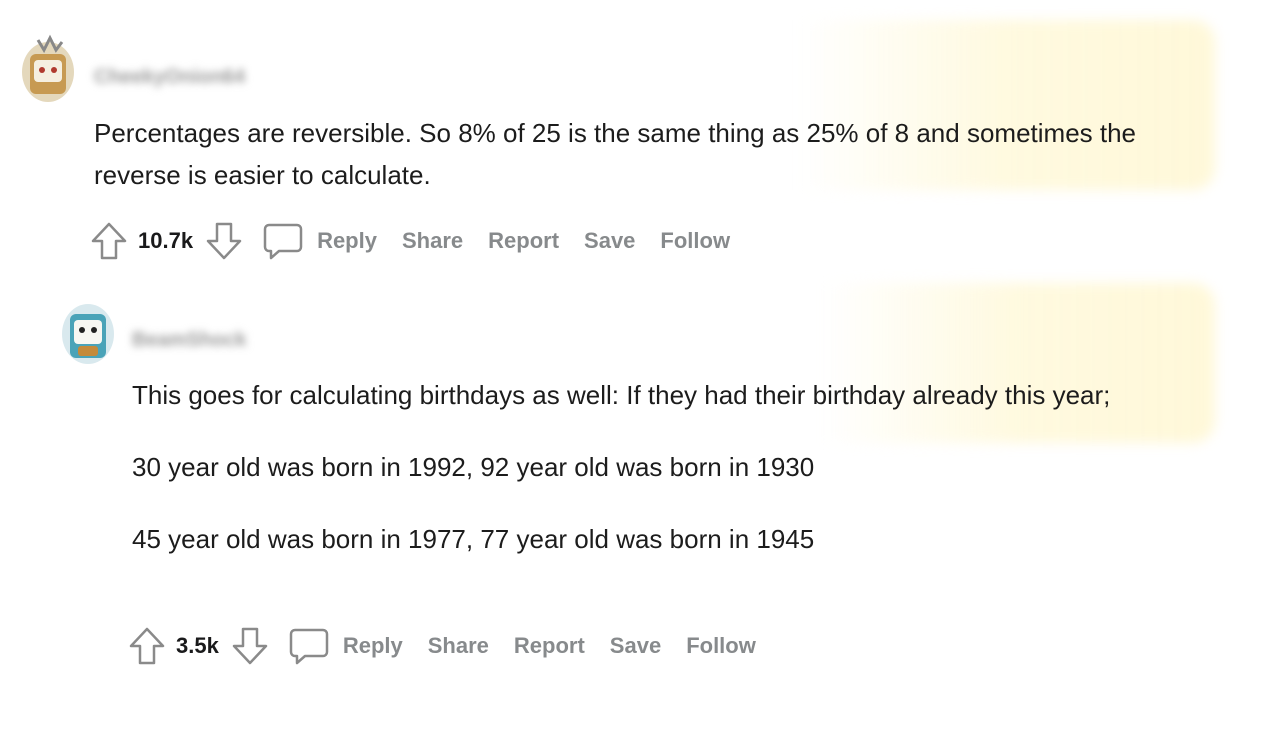  What do you see at coordinates (189, 340) in the screenshot?
I see `username: BeamShock` at bounding box center [189, 340].